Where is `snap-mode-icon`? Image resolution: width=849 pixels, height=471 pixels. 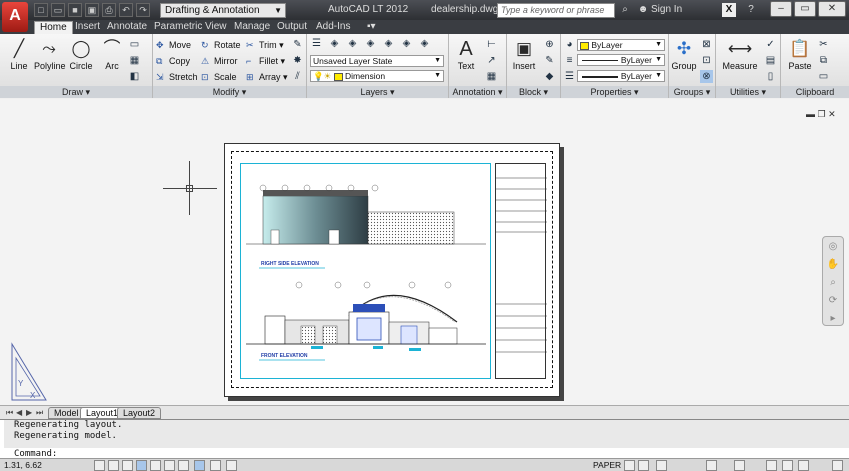
snap-mode-icon is located at coordinates (113, 465).